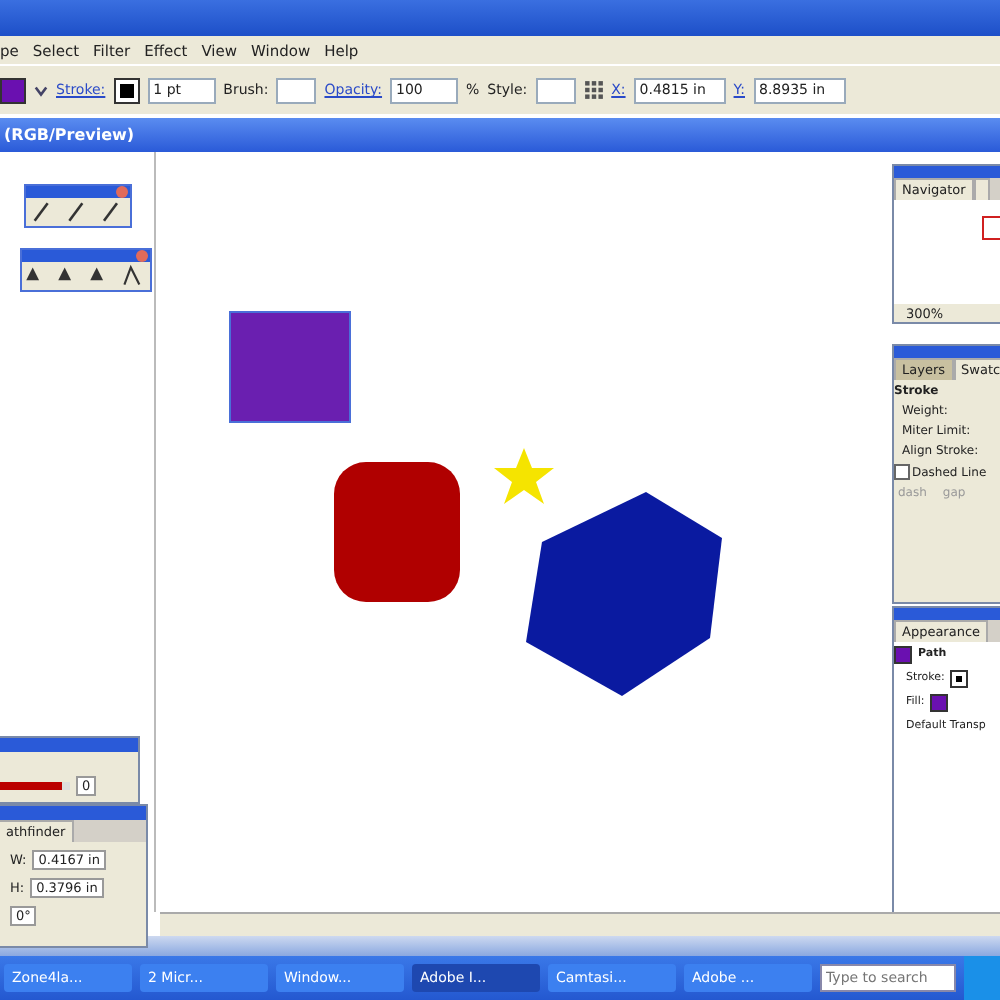 This screenshot has width=1000, height=1000. Describe the element at coordinates (982, 978) in the screenshot. I see `system-tray` at that location.